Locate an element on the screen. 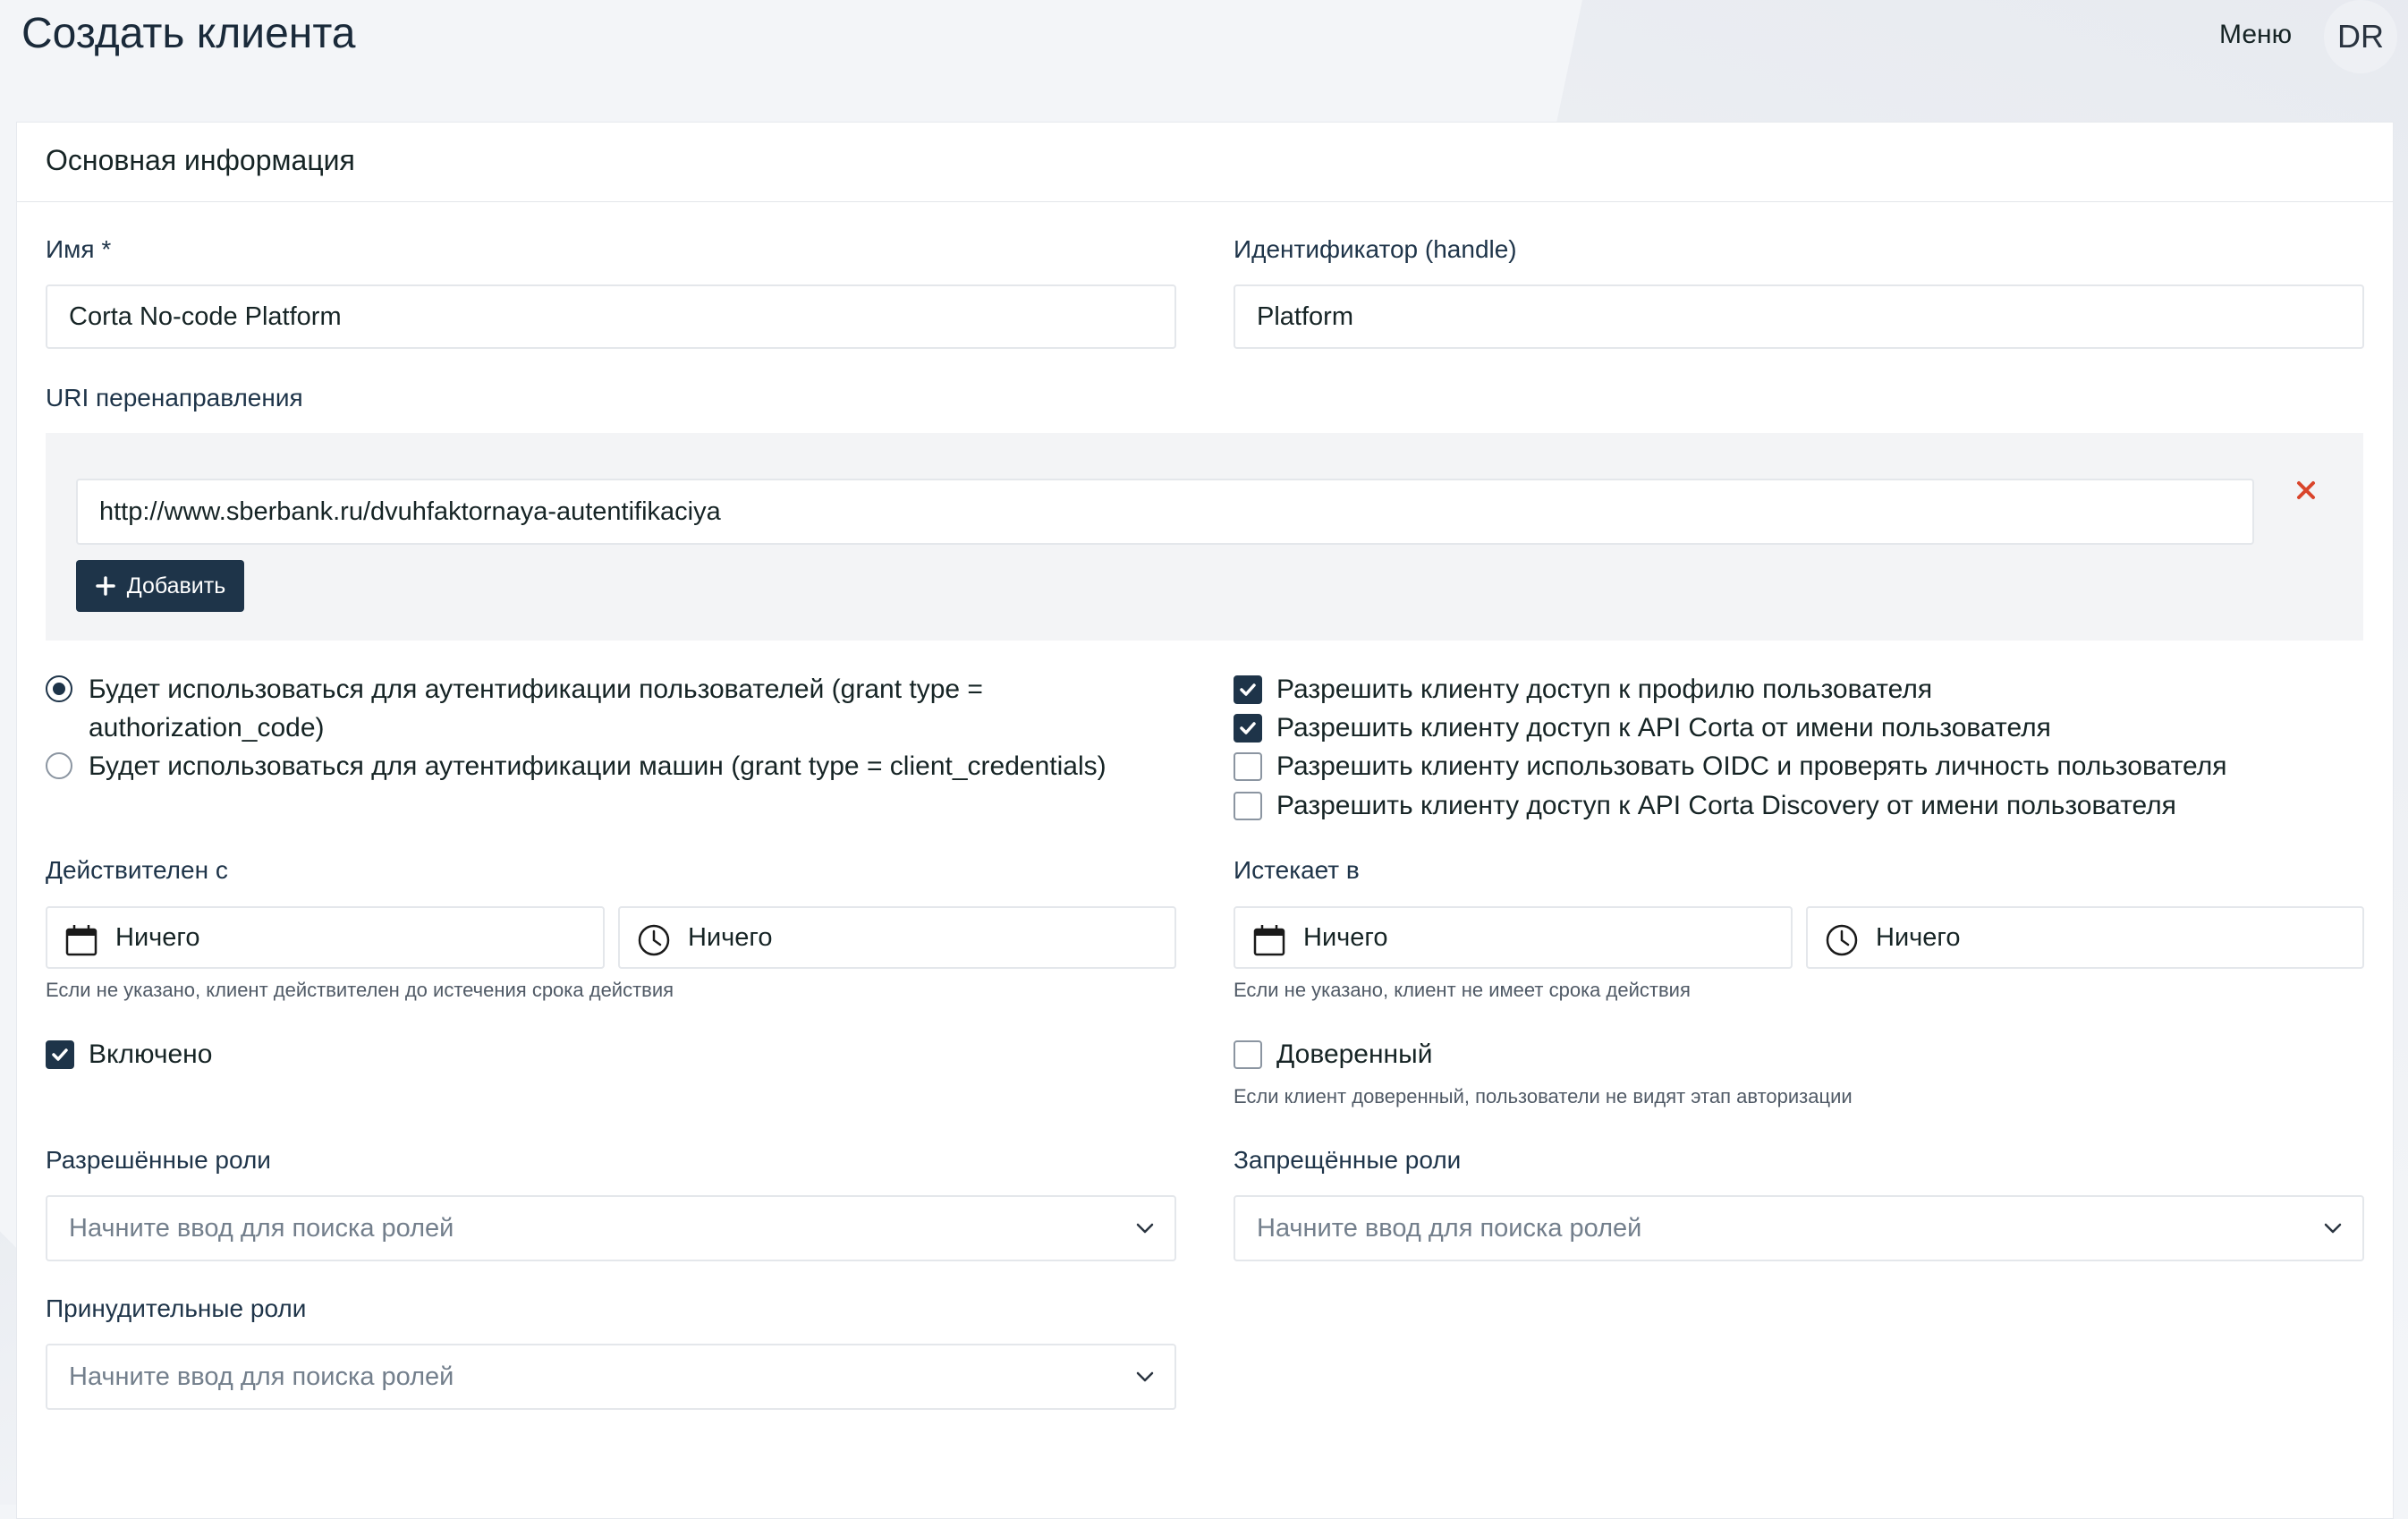 This screenshot has height=1519, width=2408. avatar: DR is located at coordinates (2360, 37).